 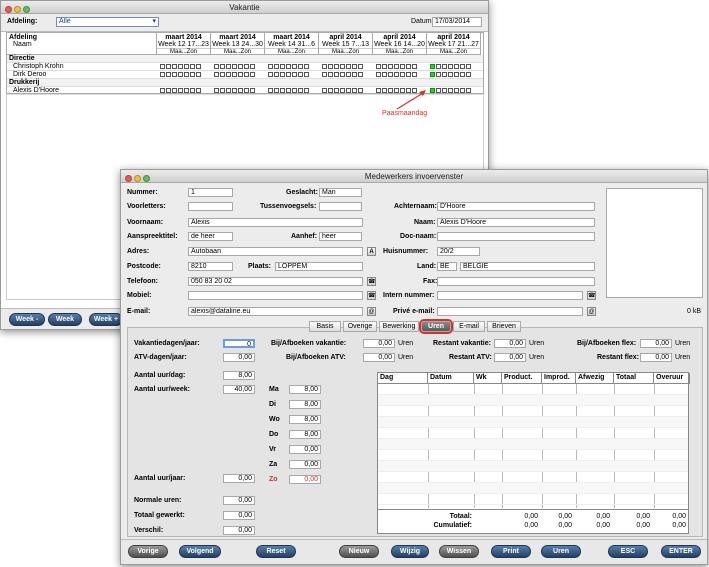 I want to click on land-code-field: BE, so click(x=447, y=266).